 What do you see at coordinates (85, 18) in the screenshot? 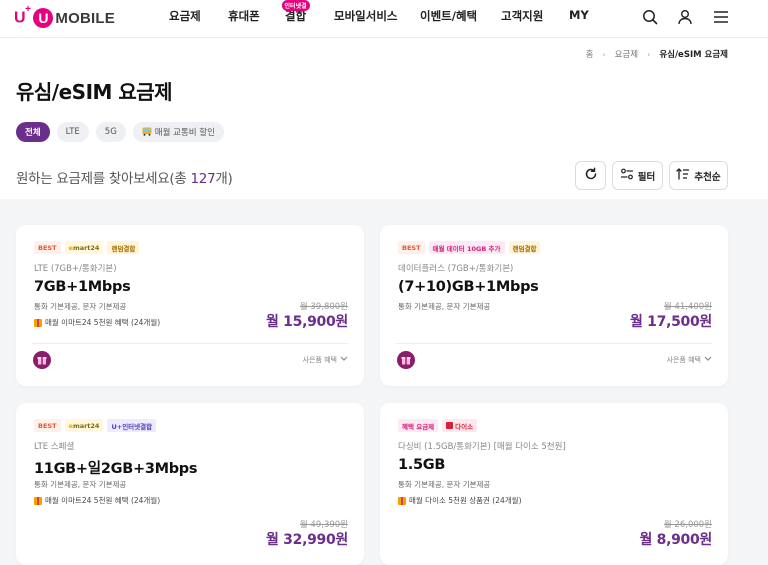
I see `logo-mobile-text: MOBILE` at bounding box center [85, 18].